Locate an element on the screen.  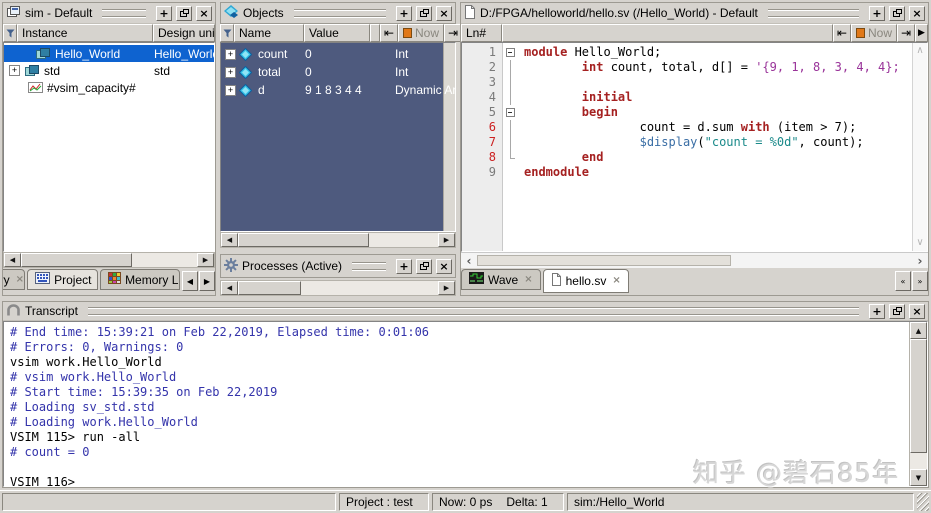
column-header-instance: Instance is located at coordinates (85, 33).